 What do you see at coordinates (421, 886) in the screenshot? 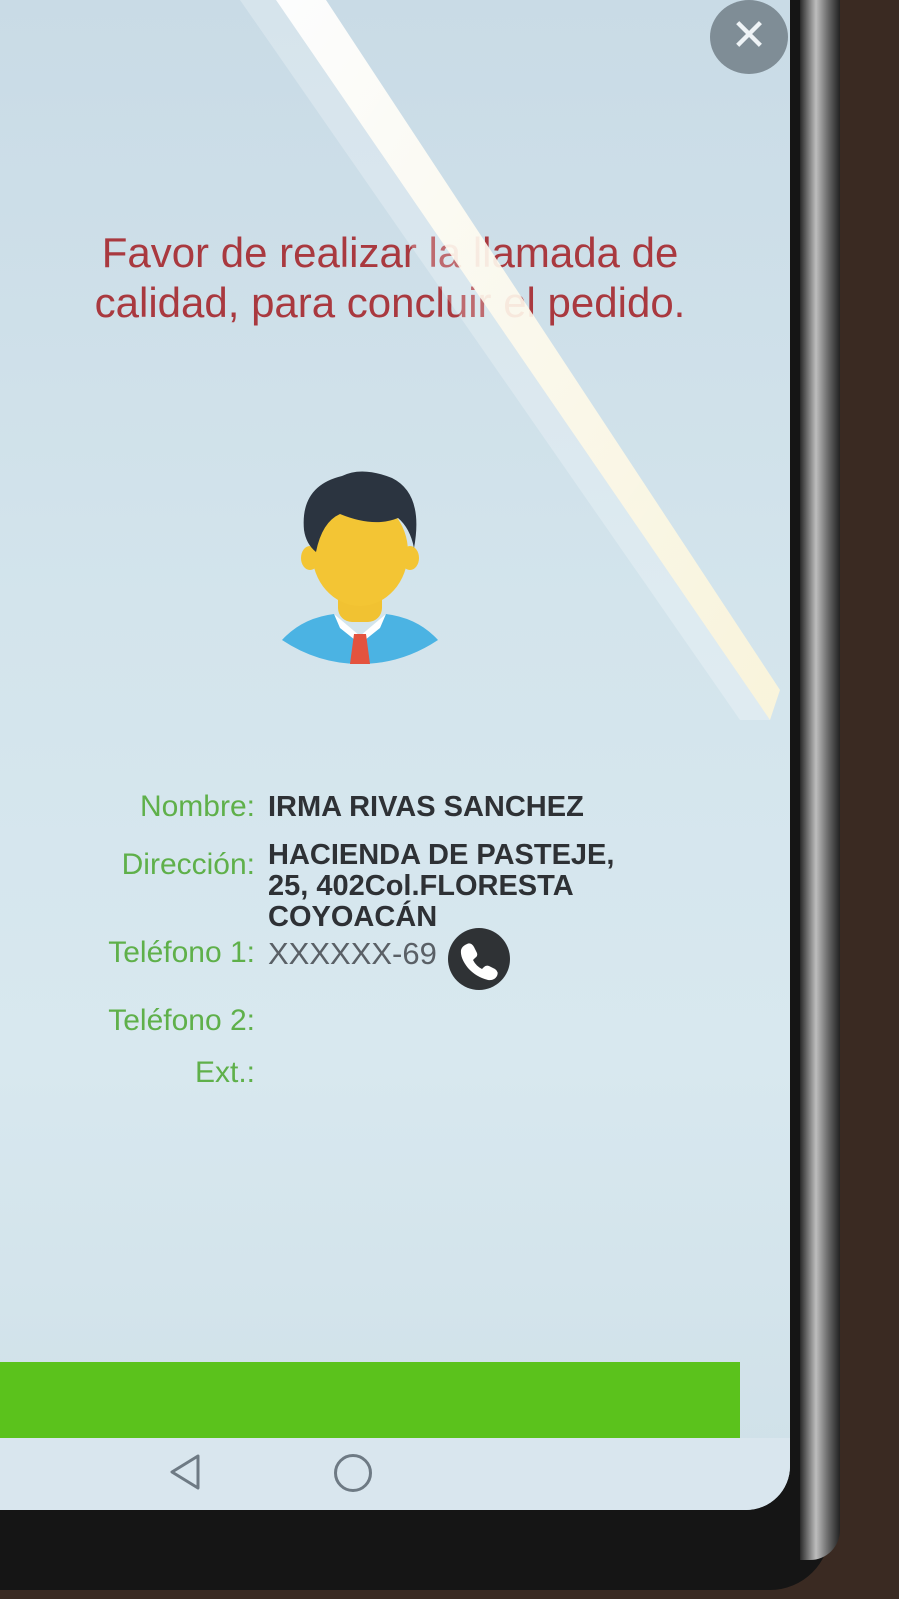
I see `address-line: 25, 402Col.FLORESTA` at bounding box center [421, 886].